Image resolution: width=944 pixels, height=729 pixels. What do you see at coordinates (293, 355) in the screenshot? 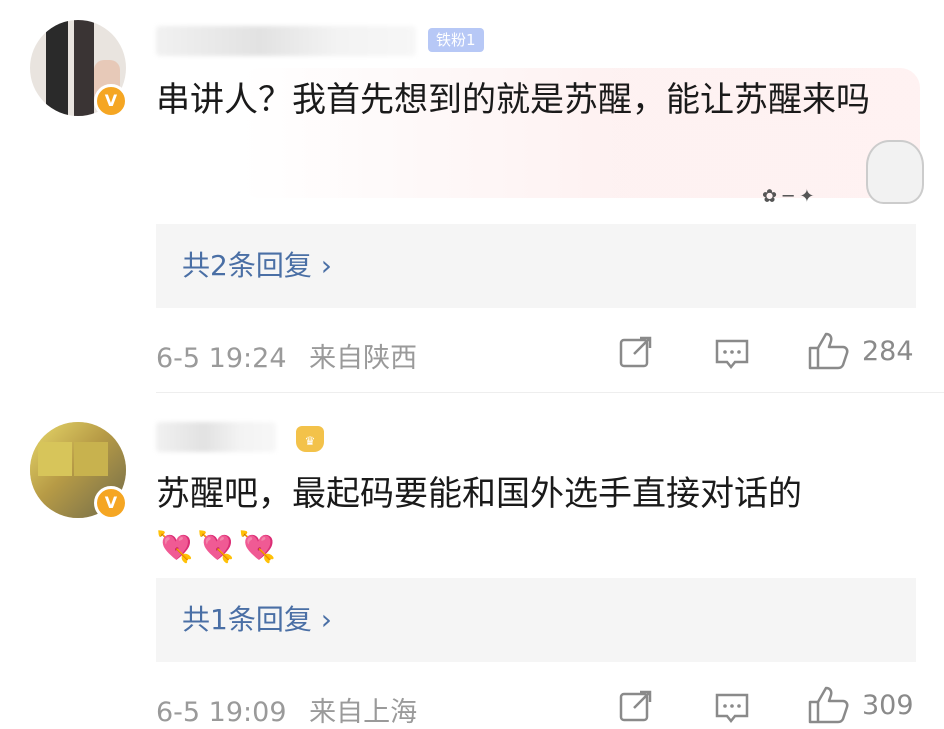
I see `comment-meta: 6-5 19:24 来自陕西` at bounding box center [293, 355].